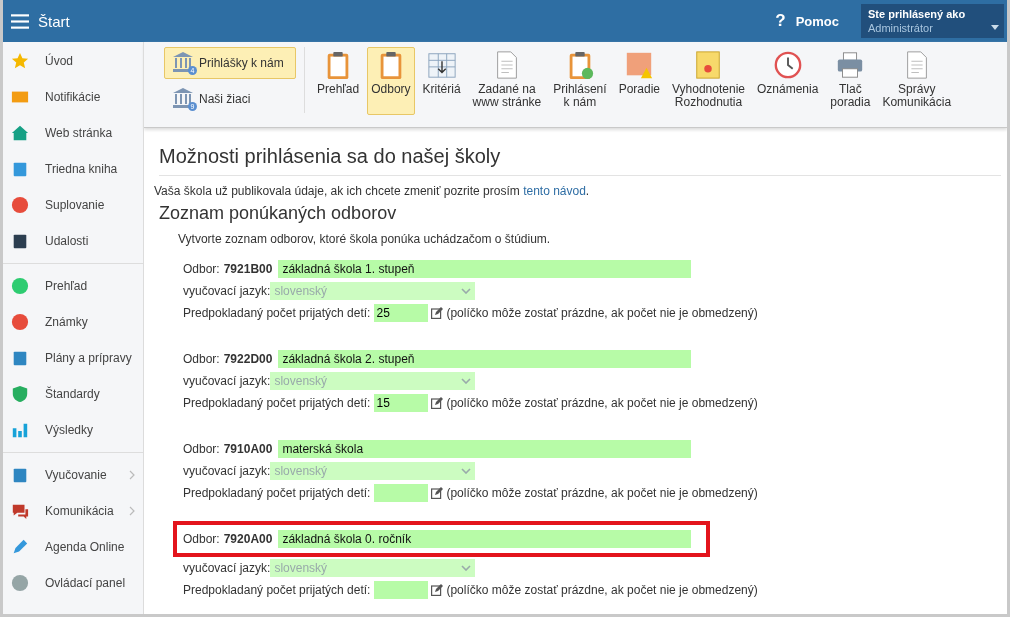  I want to click on toolbar-button: Vyhodnotenie Rozhodnutia, so click(708, 81).